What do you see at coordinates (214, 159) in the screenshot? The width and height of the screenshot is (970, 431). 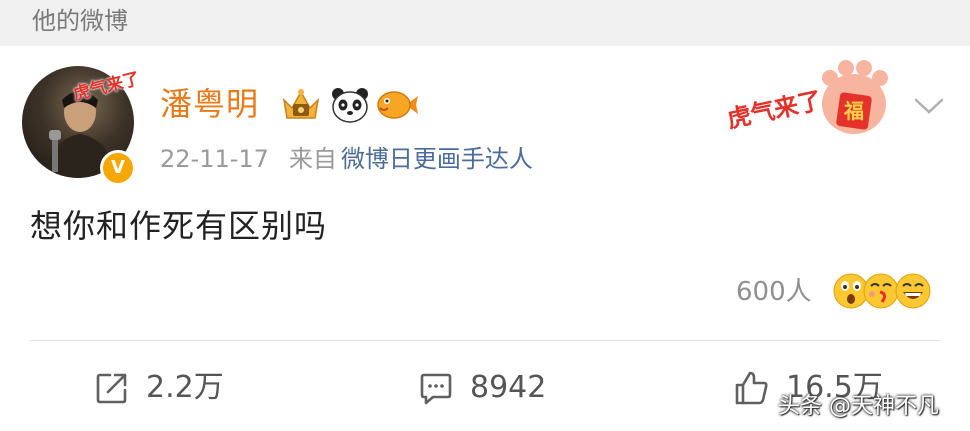 I see `post-date: 22-11-17` at bounding box center [214, 159].